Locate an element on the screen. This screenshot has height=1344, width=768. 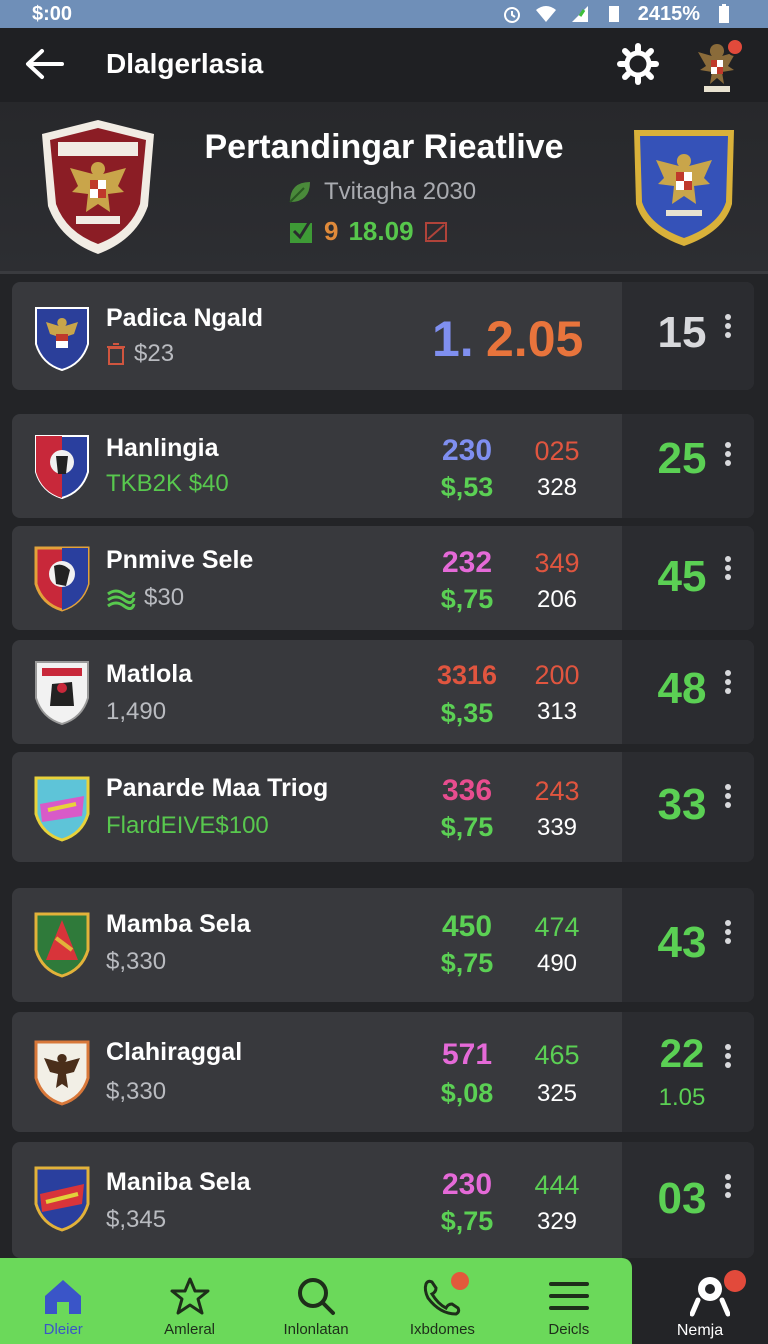
gear-icon is located at coordinates (638, 64).